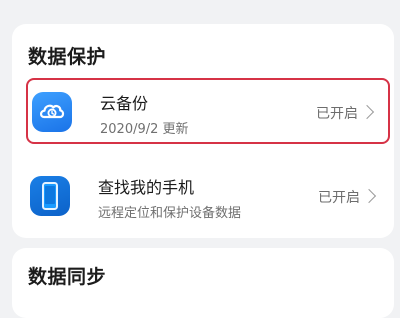  I want to click on find-my-phone-status: 已开启, so click(339, 198).